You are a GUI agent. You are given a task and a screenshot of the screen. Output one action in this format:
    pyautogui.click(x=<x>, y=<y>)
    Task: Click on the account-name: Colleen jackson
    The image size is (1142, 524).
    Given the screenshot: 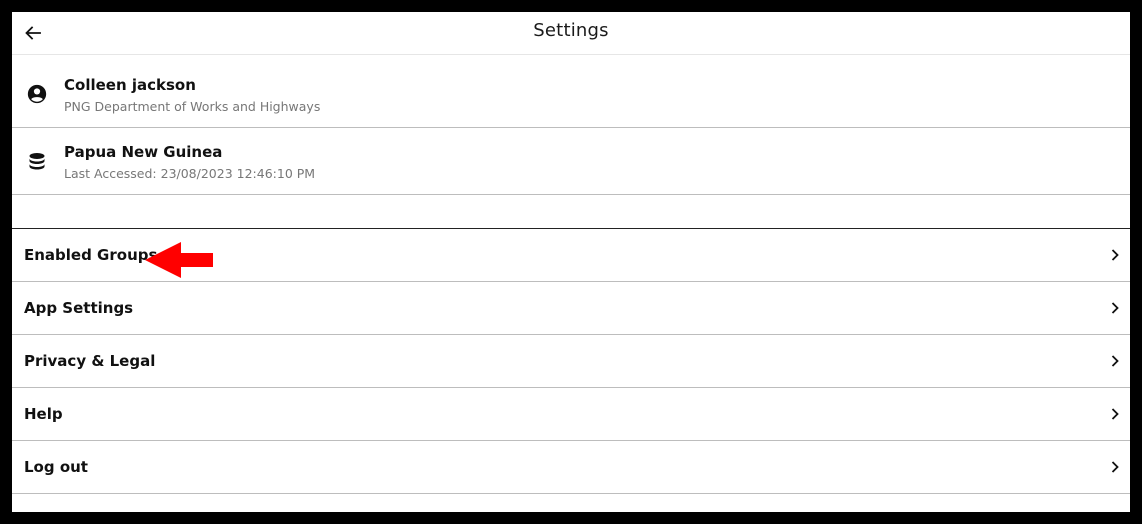 What is the action you would take?
    pyautogui.click(x=130, y=85)
    